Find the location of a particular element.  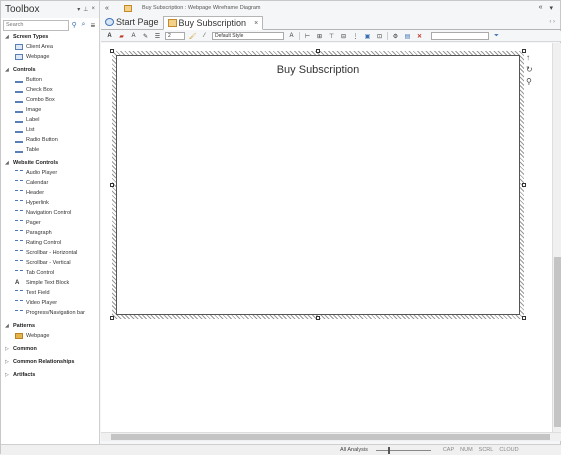

distribute-icon: ⋮ is located at coordinates (355, 36).